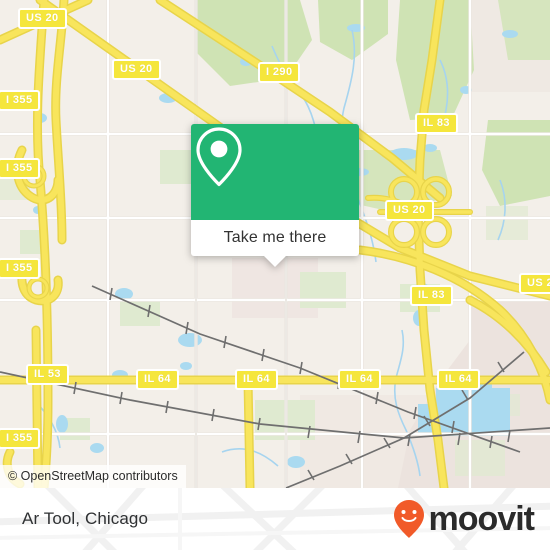 The image size is (550, 550). I want to click on take-me-there-button: Take me there, so click(275, 243).